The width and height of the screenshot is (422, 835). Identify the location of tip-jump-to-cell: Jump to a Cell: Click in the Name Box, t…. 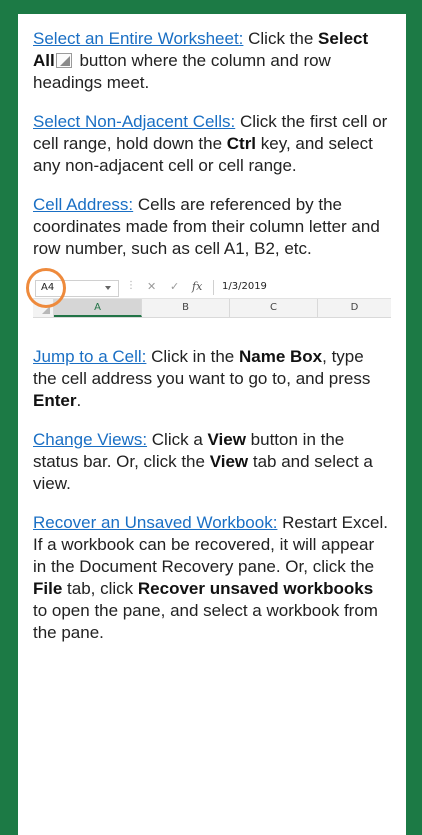
(202, 378).